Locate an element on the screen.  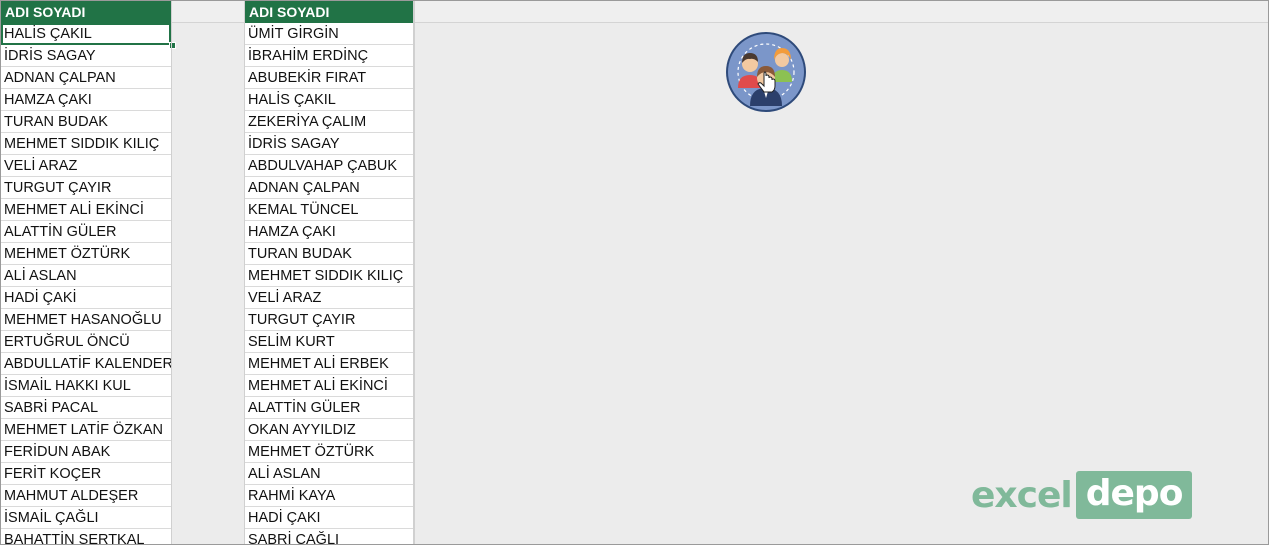
table-row: SELİM KURT is located at coordinates (329, 342).